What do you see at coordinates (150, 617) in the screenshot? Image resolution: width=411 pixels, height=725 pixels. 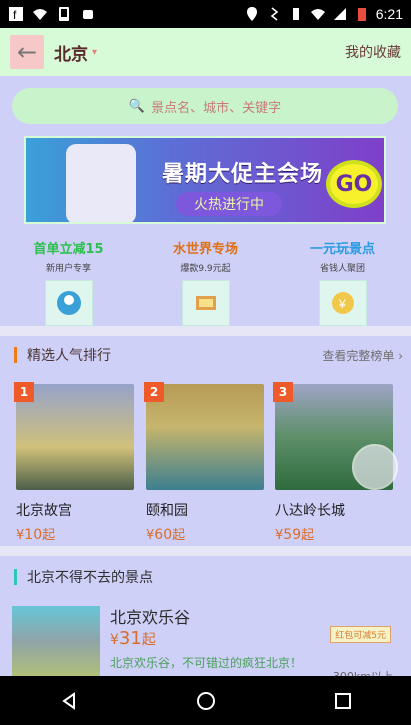 I see `attraction-name: 北京欢乐谷` at bounding box center [150, 617].